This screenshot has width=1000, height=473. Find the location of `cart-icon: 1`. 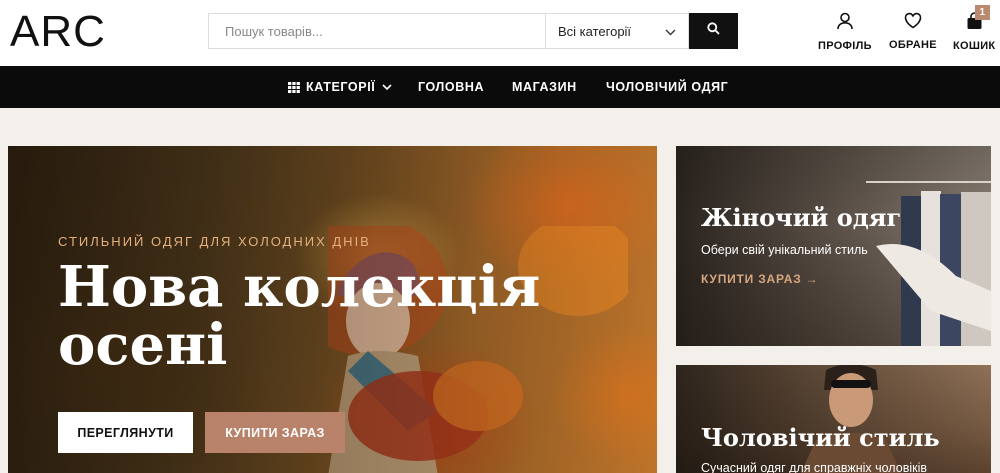

cart-icon: 1 is located at coordinates (978, 20).